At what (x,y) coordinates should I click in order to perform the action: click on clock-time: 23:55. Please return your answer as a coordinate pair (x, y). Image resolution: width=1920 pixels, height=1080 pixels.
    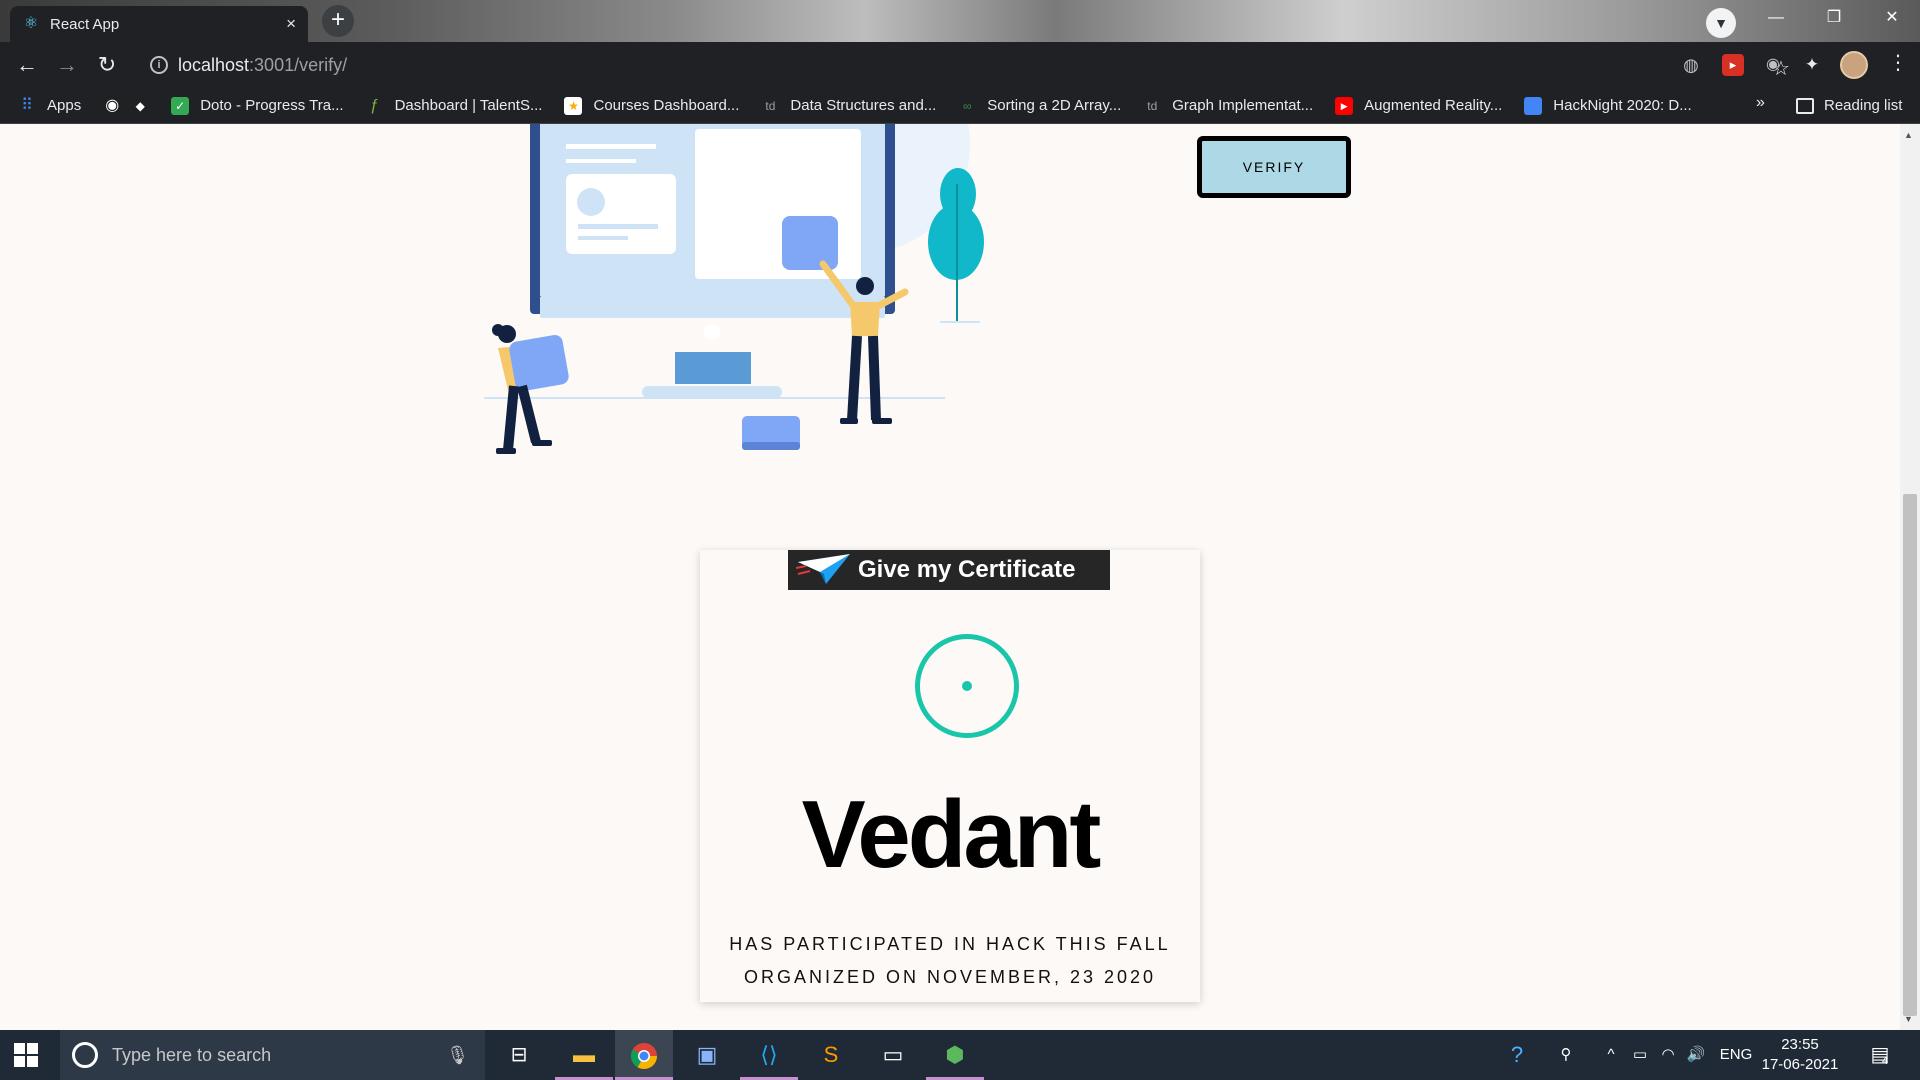
    Looking at the image, I should click on (1800, 1044).